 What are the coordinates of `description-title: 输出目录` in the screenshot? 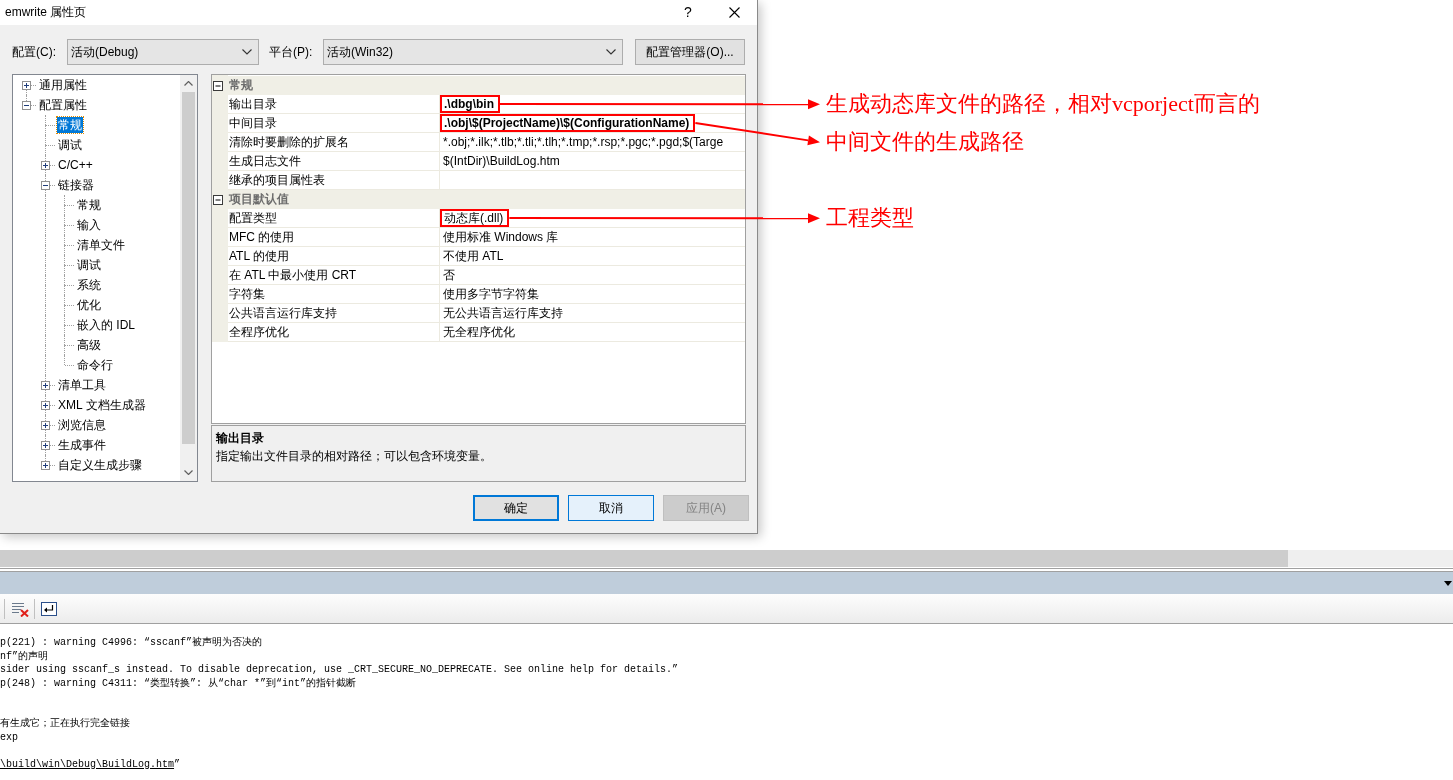 It's located at (240, 438).